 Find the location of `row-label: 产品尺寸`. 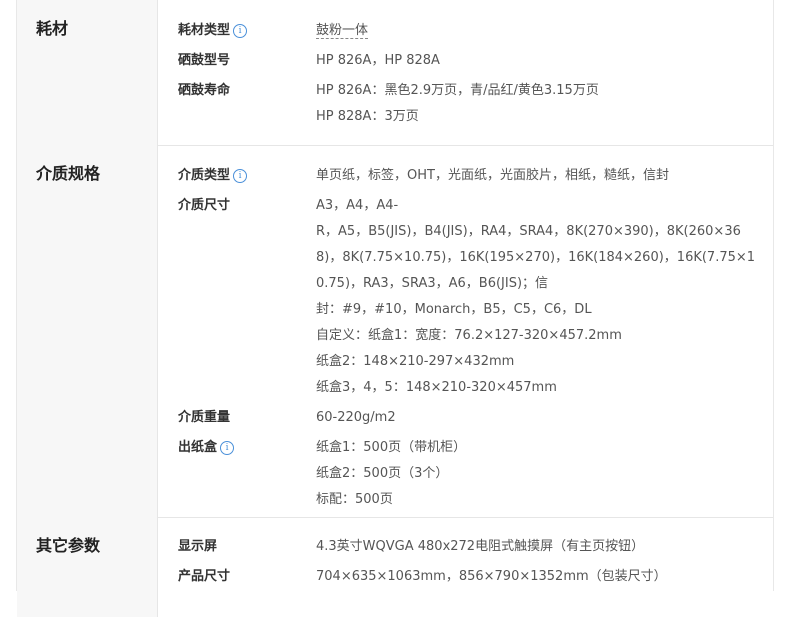

row-label: 产品尺寸 is located at coordinates (204, 576).